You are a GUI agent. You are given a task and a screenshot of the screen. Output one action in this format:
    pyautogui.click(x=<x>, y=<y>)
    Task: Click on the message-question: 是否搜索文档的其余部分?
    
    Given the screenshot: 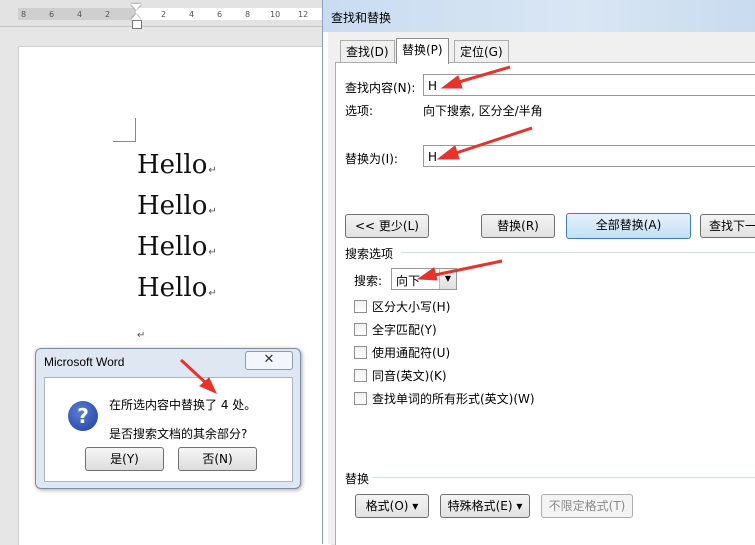 What is the action you would take?
    pyautogui.click(x=178, y=434)
    